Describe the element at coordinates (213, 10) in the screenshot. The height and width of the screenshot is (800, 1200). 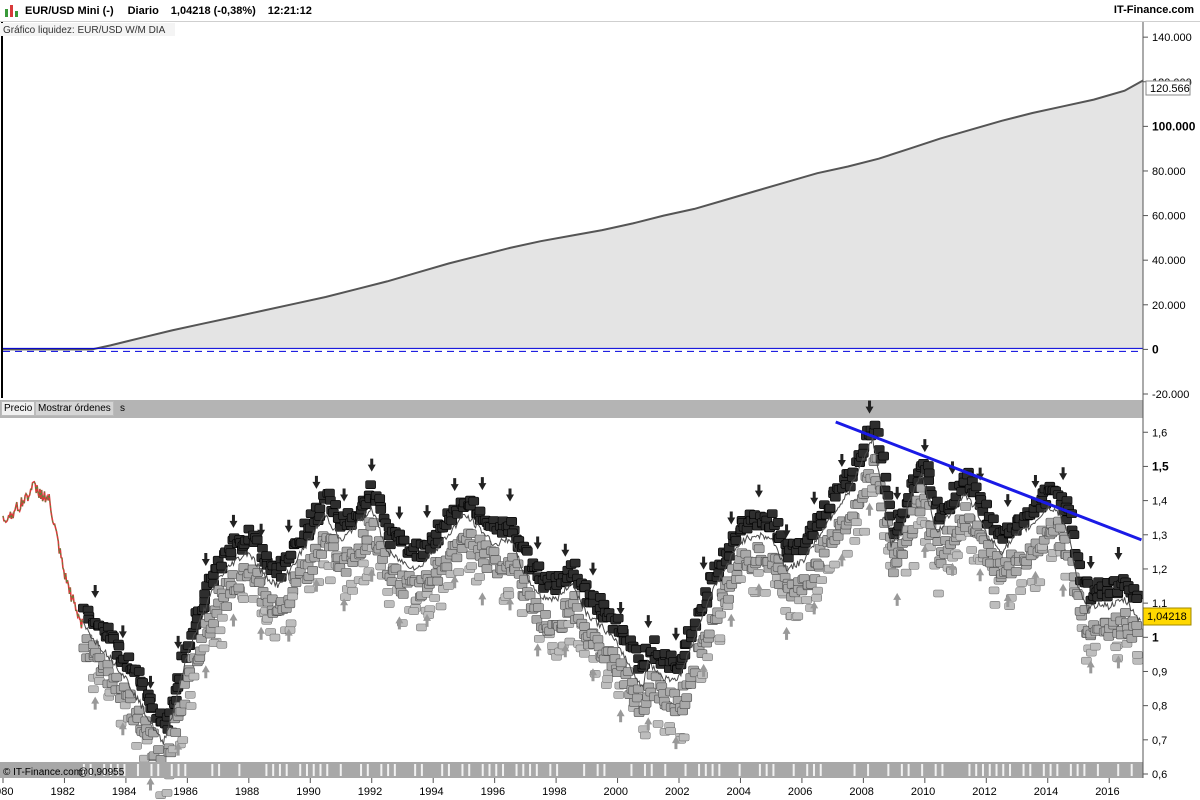
I see `last-price-text: 1,04218 (-0,38%)` at that location.